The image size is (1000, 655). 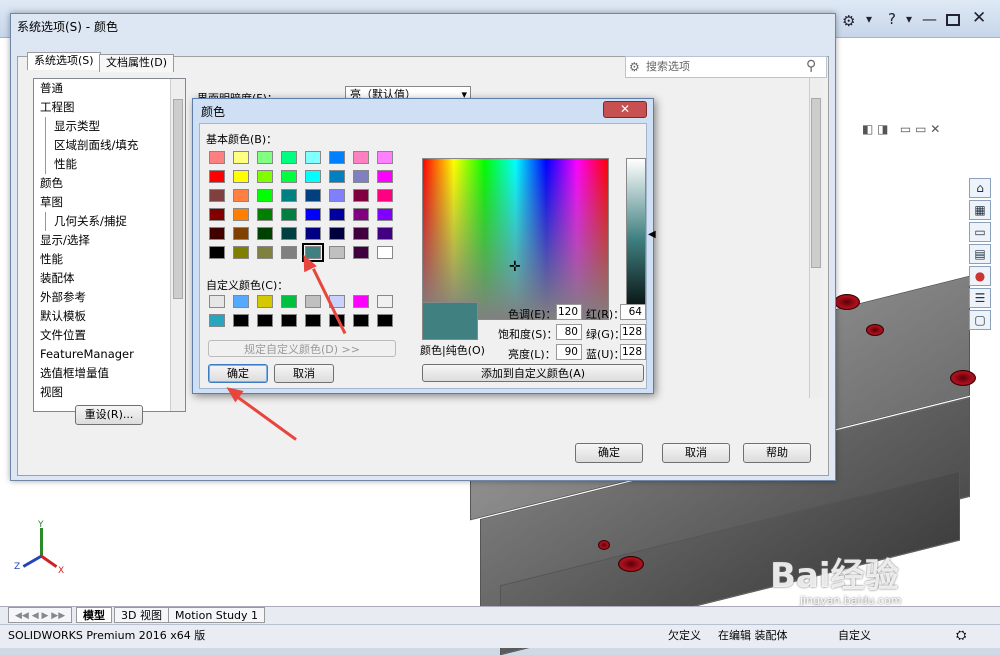 What do you see at coordinates (909, 19) in the screenshot?
I see `help-dropdown-icon: ▾` at bounding box center [909, 19].